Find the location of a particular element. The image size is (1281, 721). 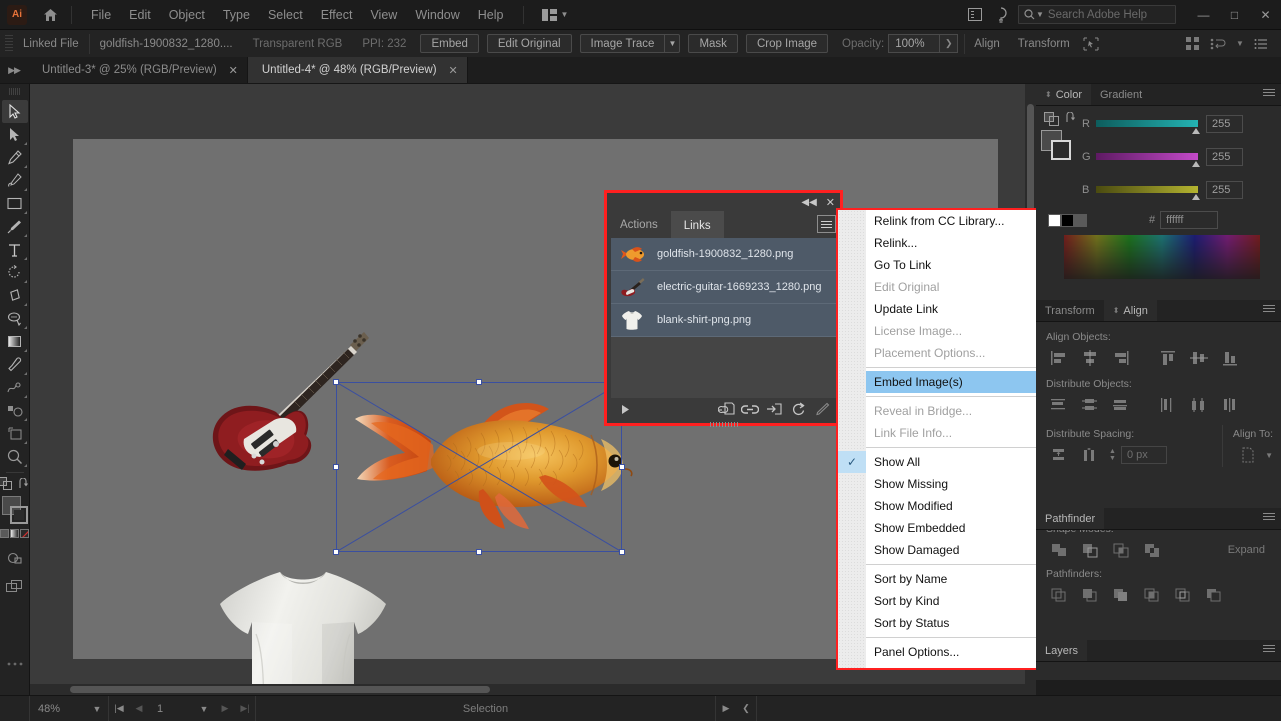

list-item: goldfish-1900832_1280.png is located at coordinates (723, 254).